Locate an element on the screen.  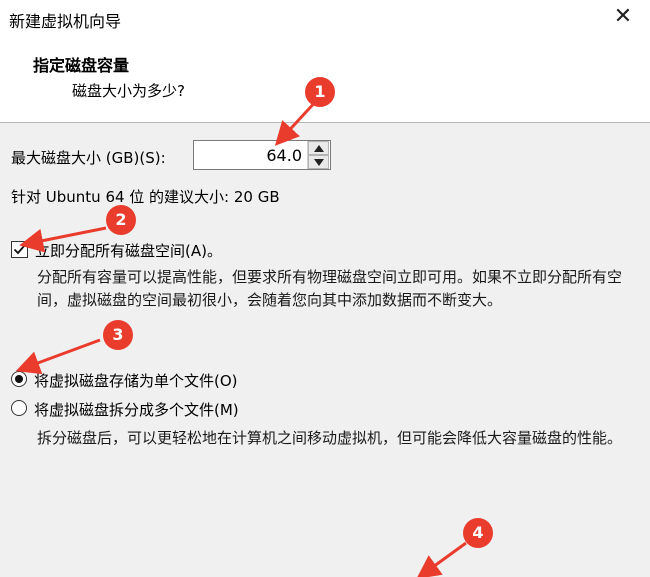
annotation-badge-1: 1 is located at coordinates (320, 92).